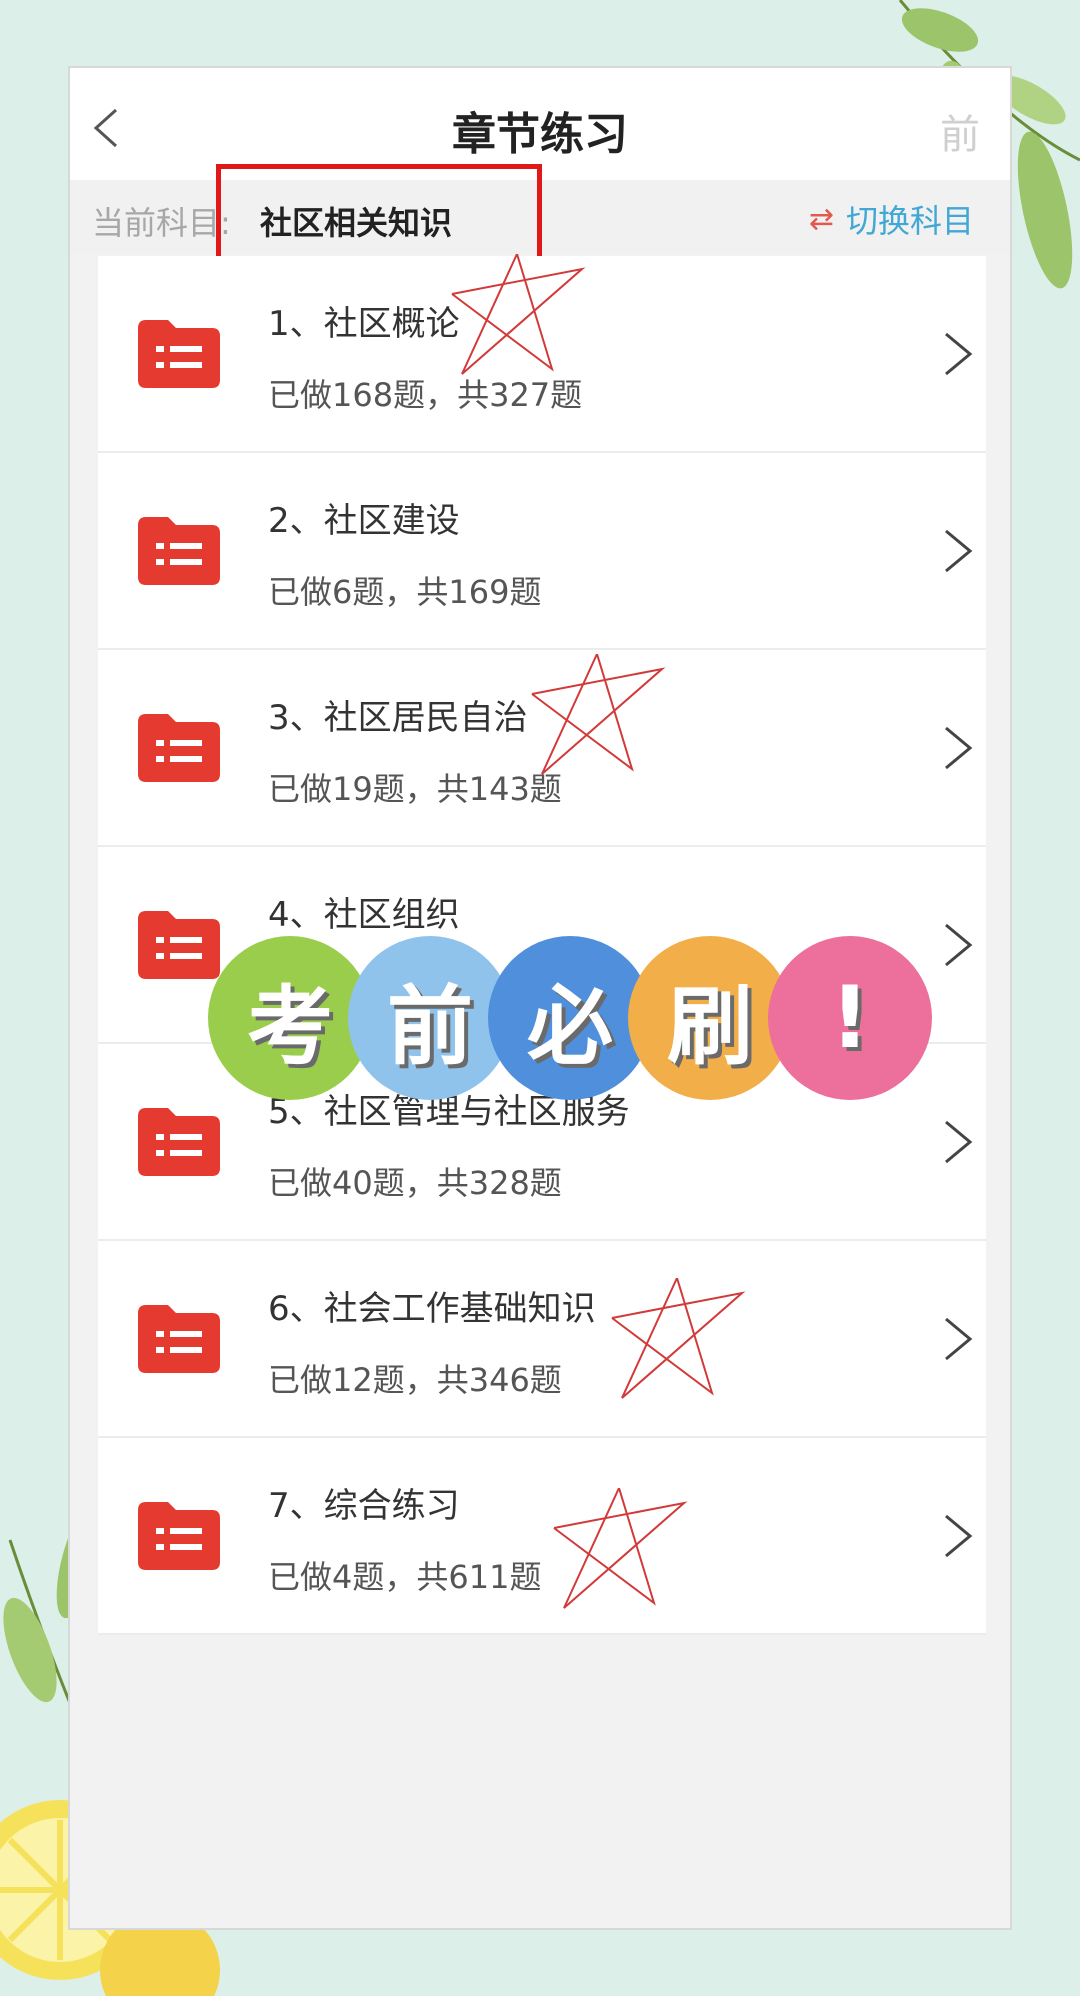 The image size is (1080, 1996). Describe the element at coordinates (570, 1018) in the screenshot. I see `exam-sticker-banner: 考 前 必 刷 !` at that location.